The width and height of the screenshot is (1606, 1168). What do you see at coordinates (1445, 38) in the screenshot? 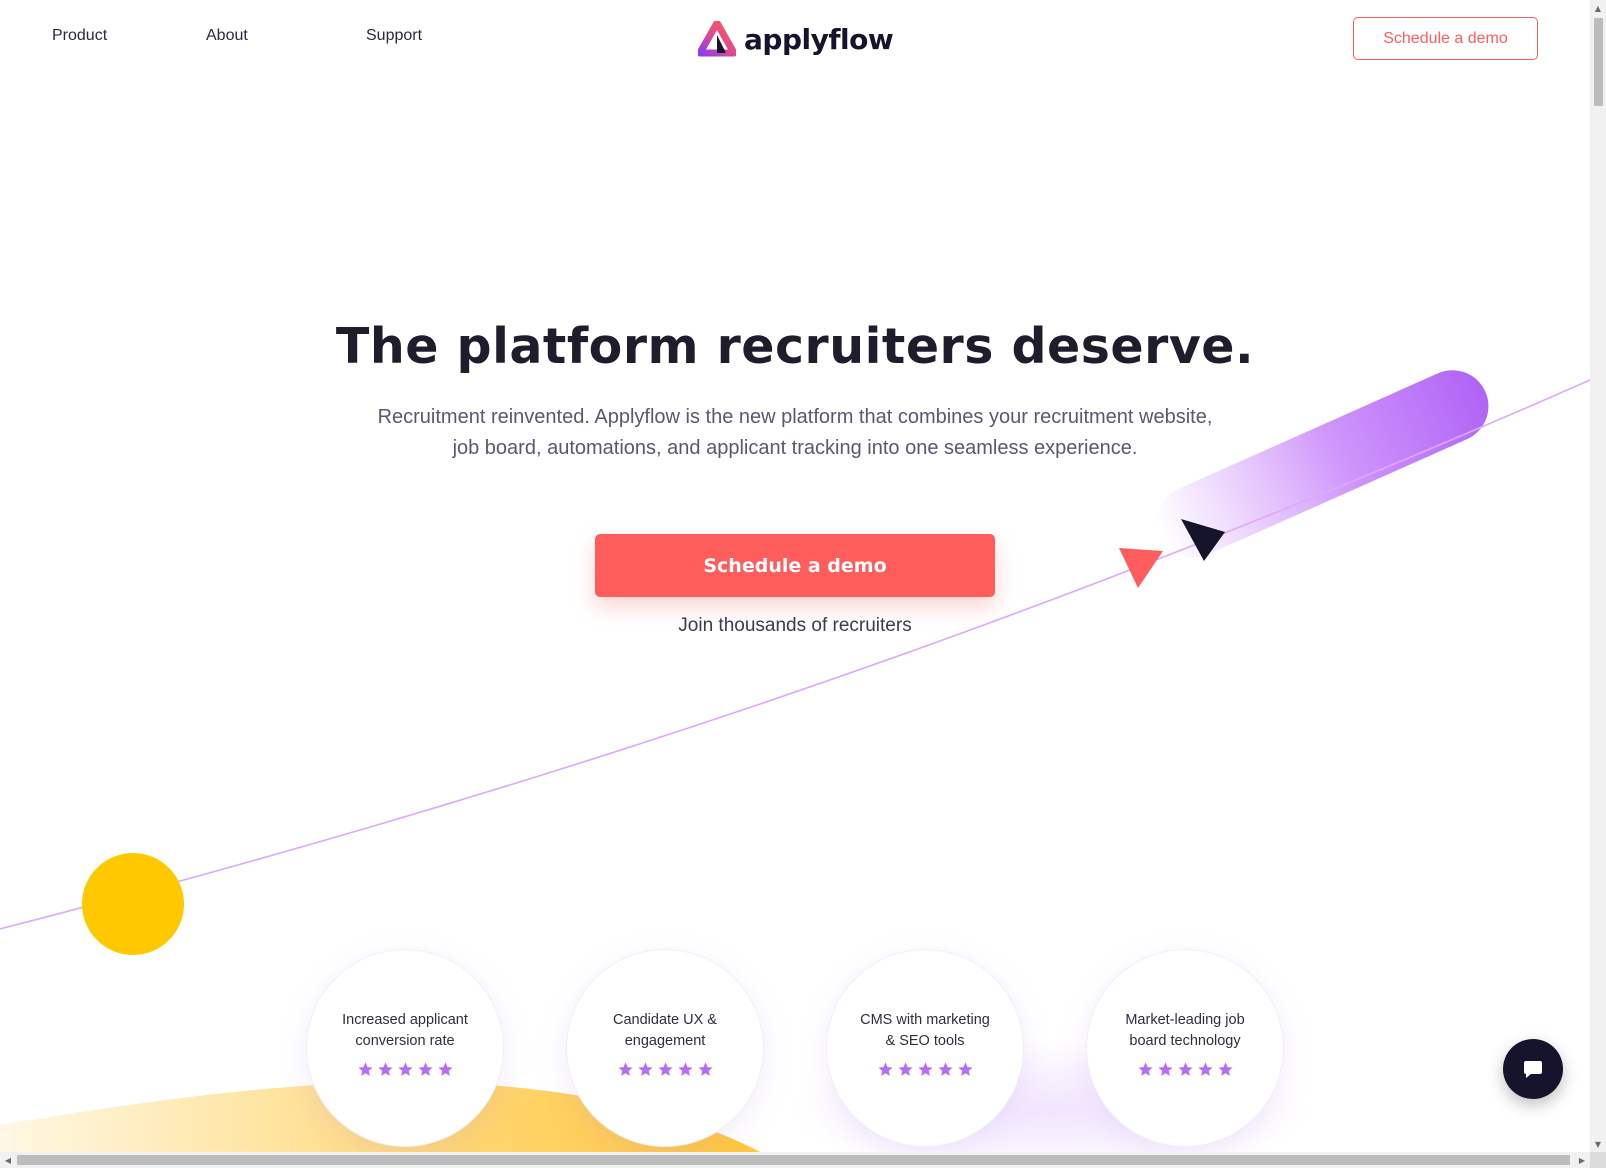
I see `header-schedule-demo-button: Schedule a demo` at bounding box center [1445, 38].